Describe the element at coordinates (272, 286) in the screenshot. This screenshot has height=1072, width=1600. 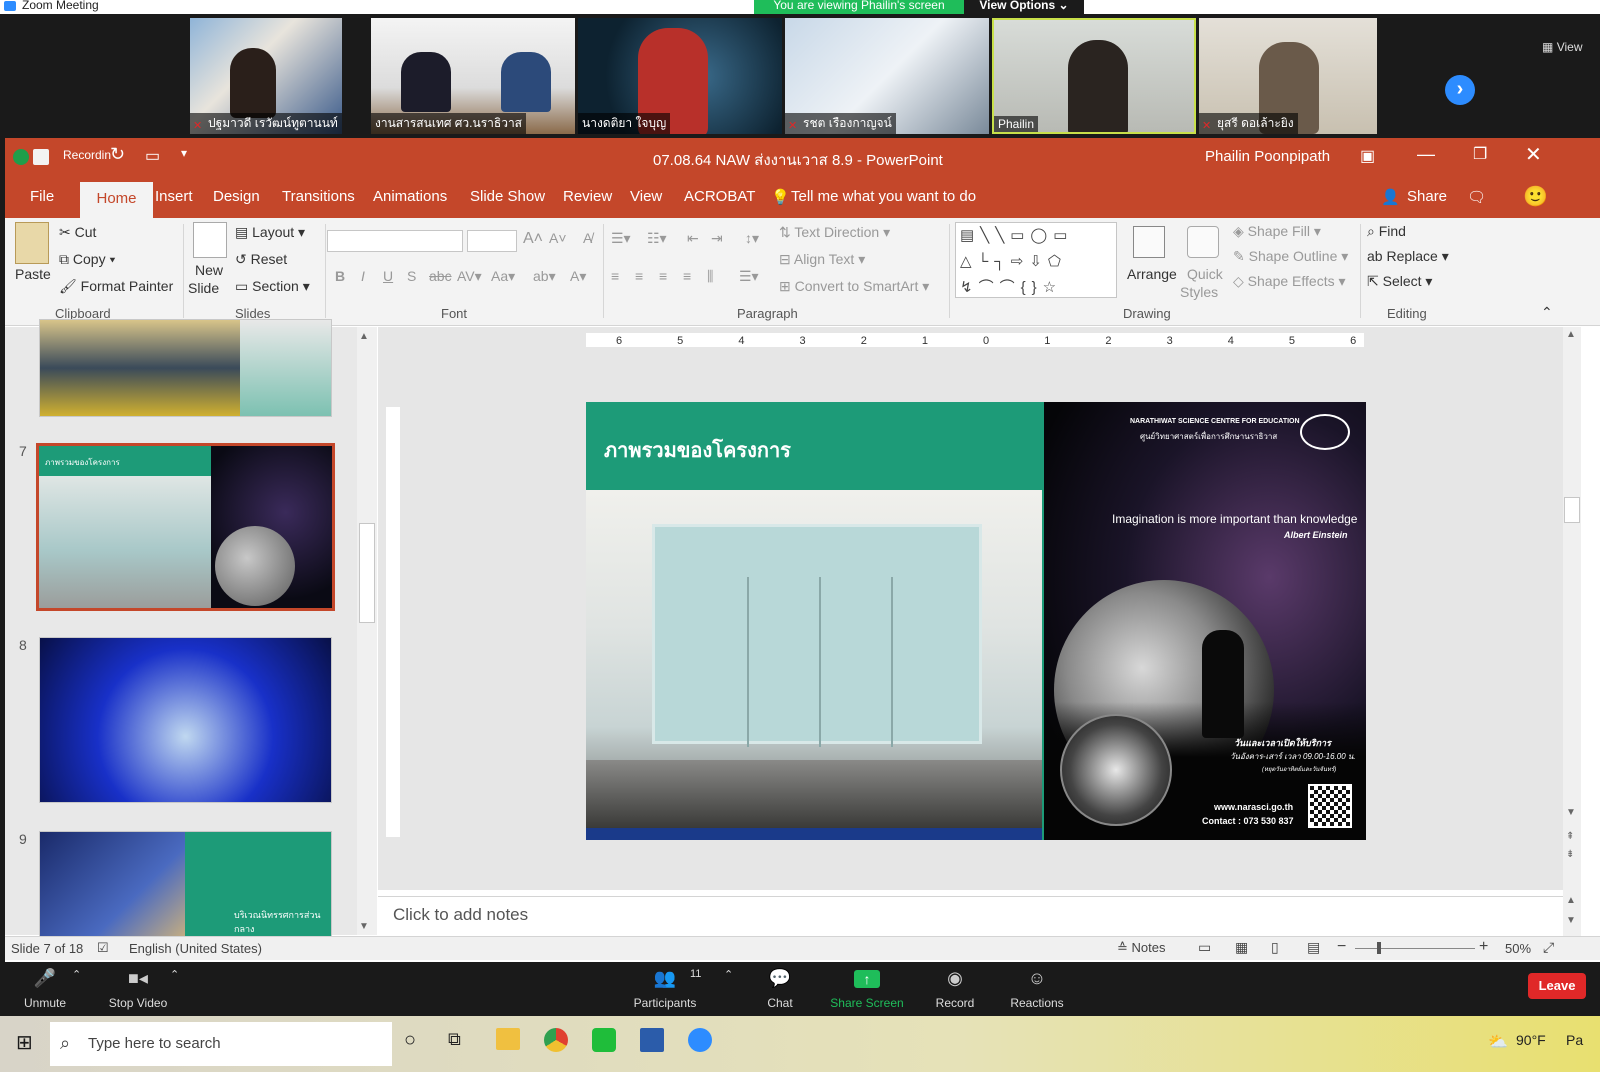
I see `section-button: ▭ Section ▾` at that location.